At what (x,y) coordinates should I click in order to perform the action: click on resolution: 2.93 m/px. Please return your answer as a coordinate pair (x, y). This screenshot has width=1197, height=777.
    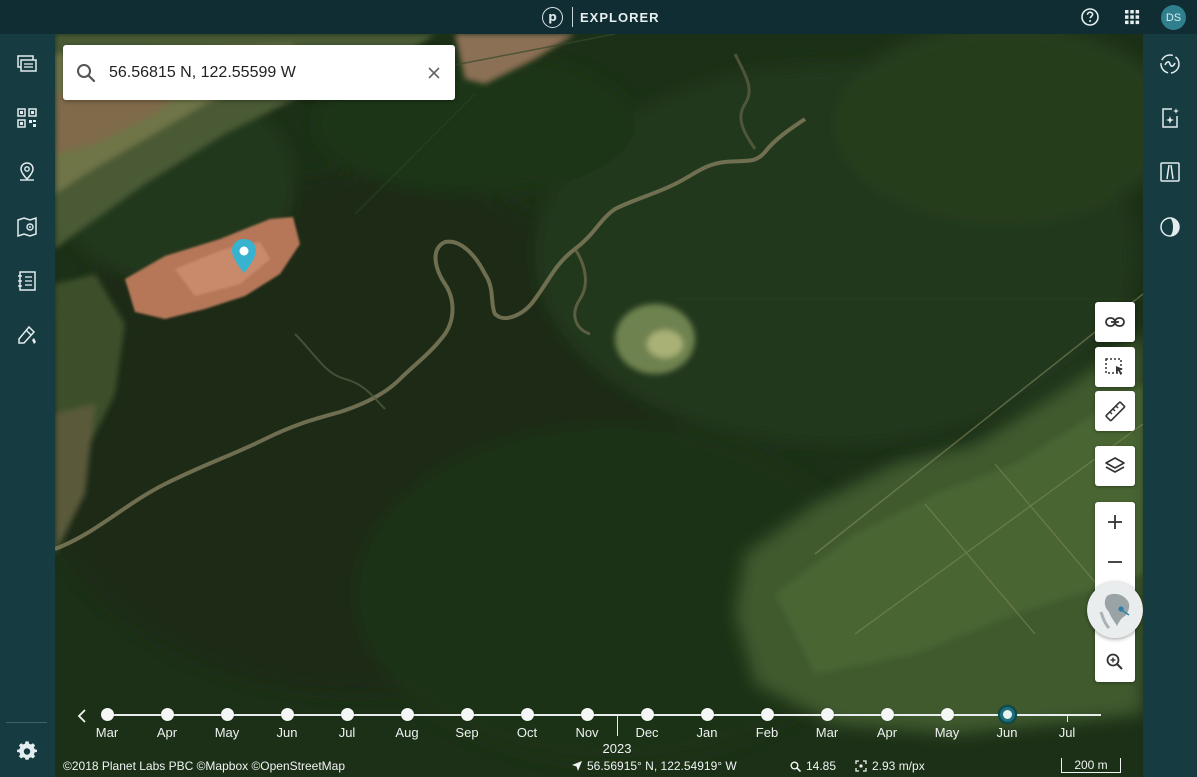
    Looking at the image, I should click on (890, 766).